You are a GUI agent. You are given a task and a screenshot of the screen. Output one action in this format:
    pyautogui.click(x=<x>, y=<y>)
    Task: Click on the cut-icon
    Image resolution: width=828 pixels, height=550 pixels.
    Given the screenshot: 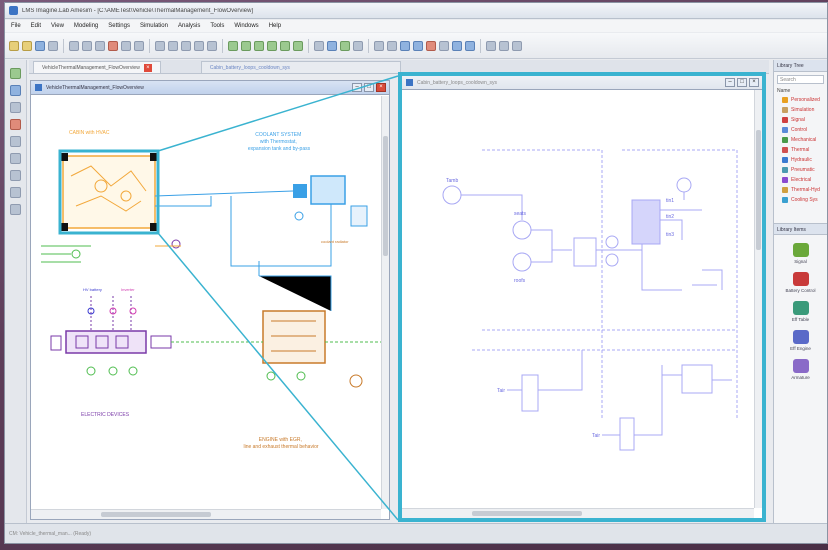 What is the action you would take?
    pyautogui.click(x=74, y=45)
    